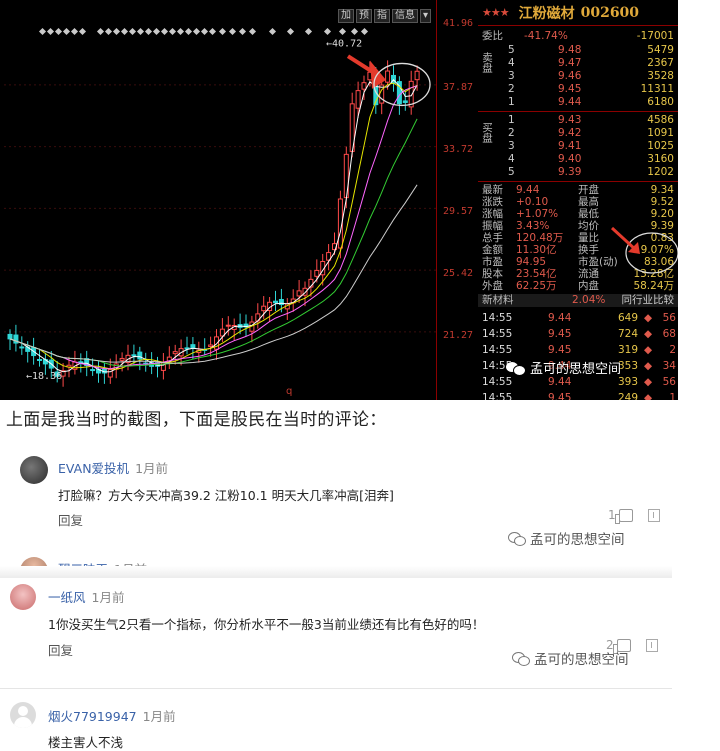 The image size is (720, 751). I want to click on username: 一纸风, so click(67, 597).